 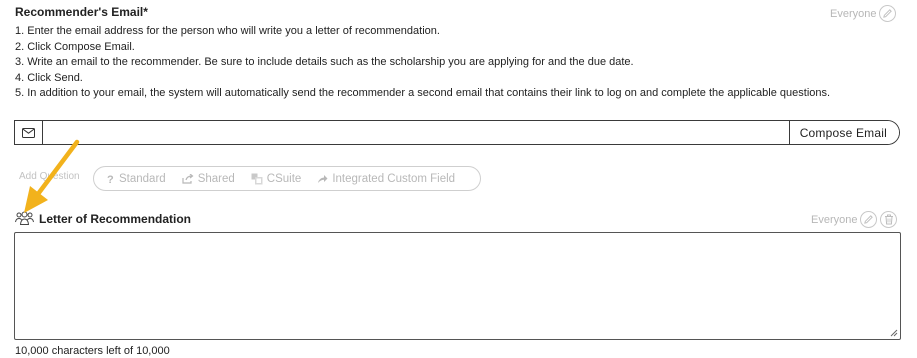 I want to click on recommendation-visibility-label: Everyone, so click(x=834, y=219).